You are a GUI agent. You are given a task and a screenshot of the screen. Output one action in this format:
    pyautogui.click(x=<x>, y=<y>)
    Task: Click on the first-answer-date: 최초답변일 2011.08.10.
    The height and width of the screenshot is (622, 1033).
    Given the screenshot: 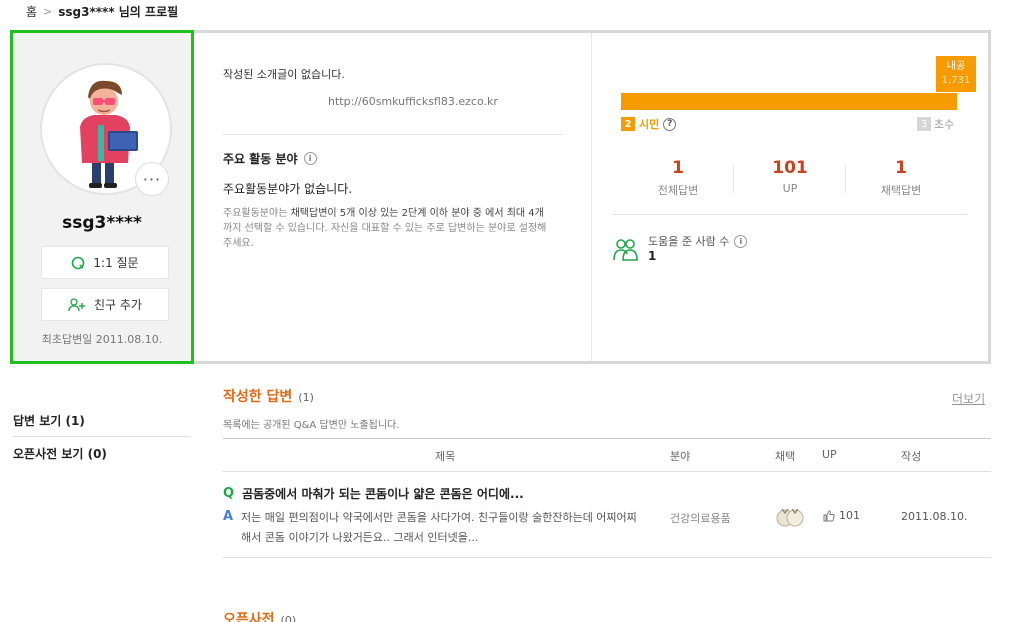 What is the action you would take?
    pyautogui.click(x=102, y=339)
    